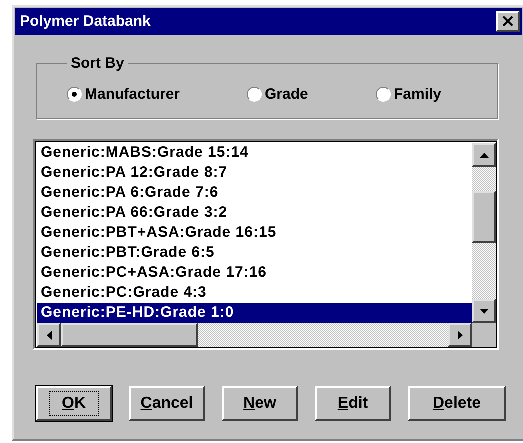 This screenshot has height=443, width=523. What do you see at coordinates (508, 21) in the screenshot?
I see `close-button: ×` at bounding box center [508, 21].